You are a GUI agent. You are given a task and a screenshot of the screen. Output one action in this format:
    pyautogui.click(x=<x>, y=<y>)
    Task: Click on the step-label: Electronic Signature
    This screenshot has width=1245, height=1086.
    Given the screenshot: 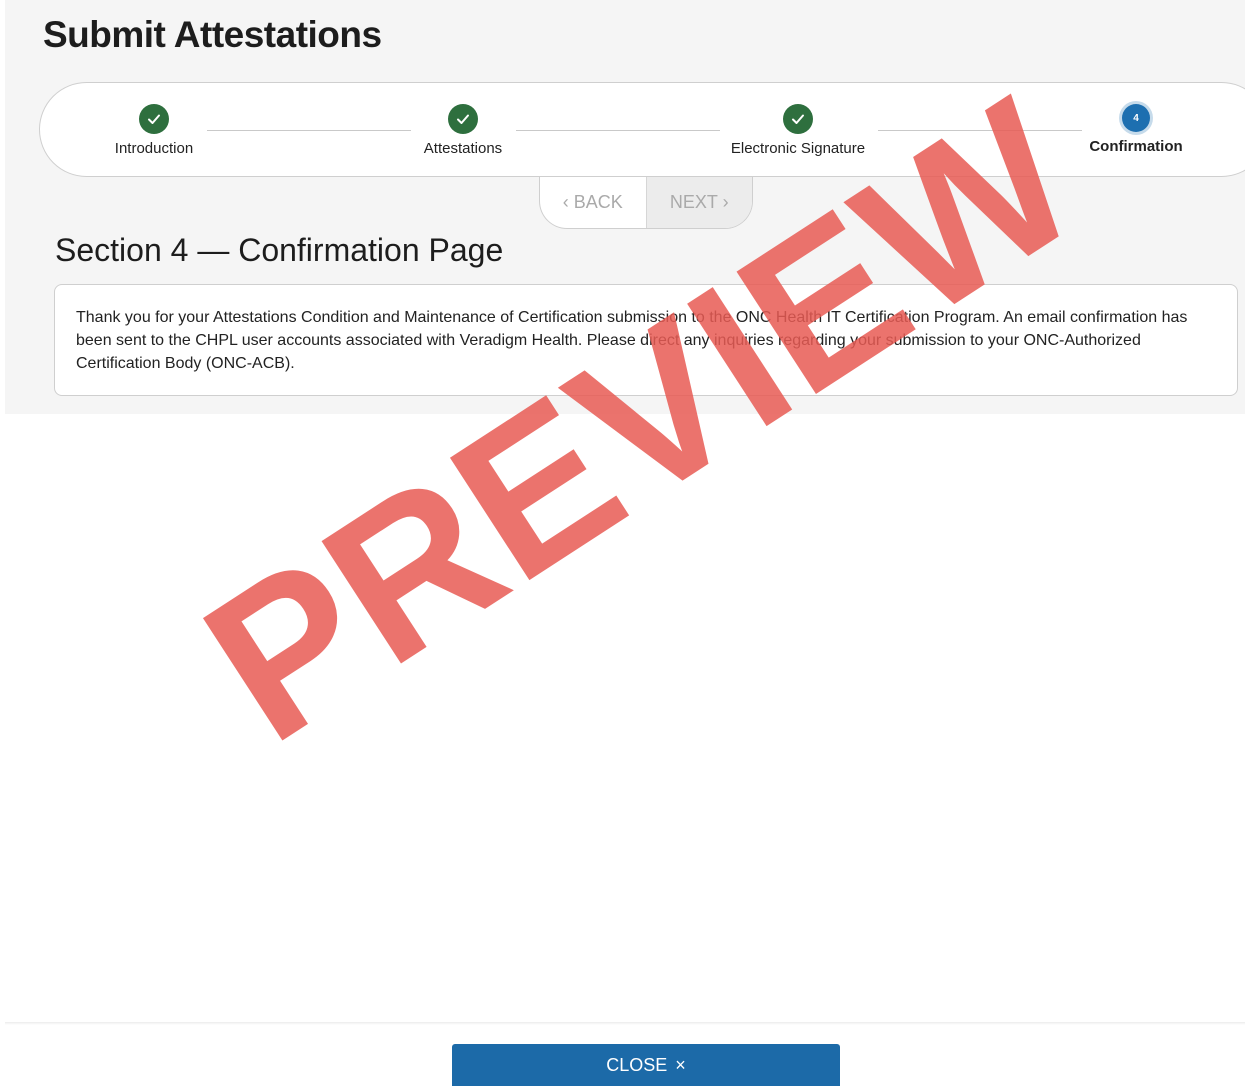 What is the action you would take?
    pyautogui.click(x=798, y=148)
    